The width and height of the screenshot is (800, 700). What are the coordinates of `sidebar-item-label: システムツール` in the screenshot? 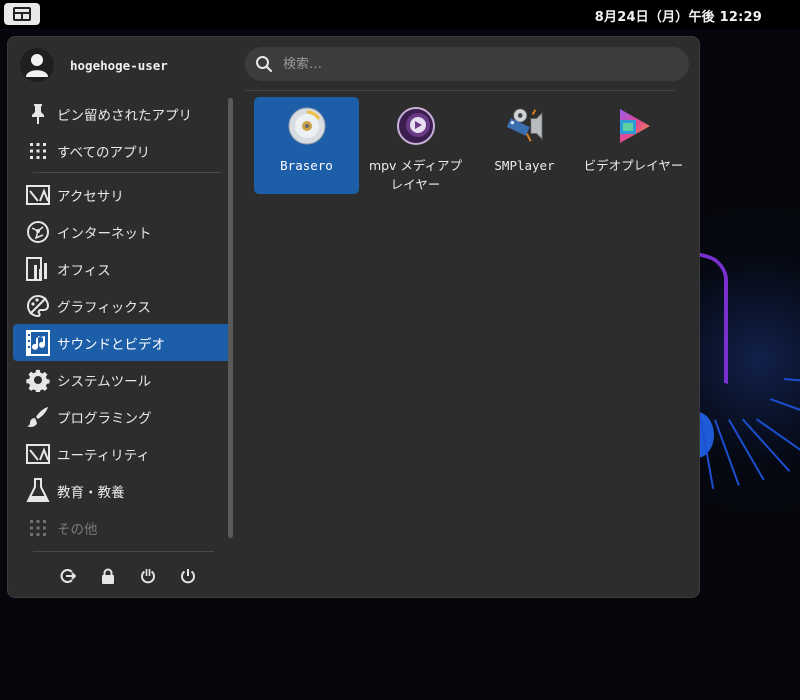 It's located at (104, 381).